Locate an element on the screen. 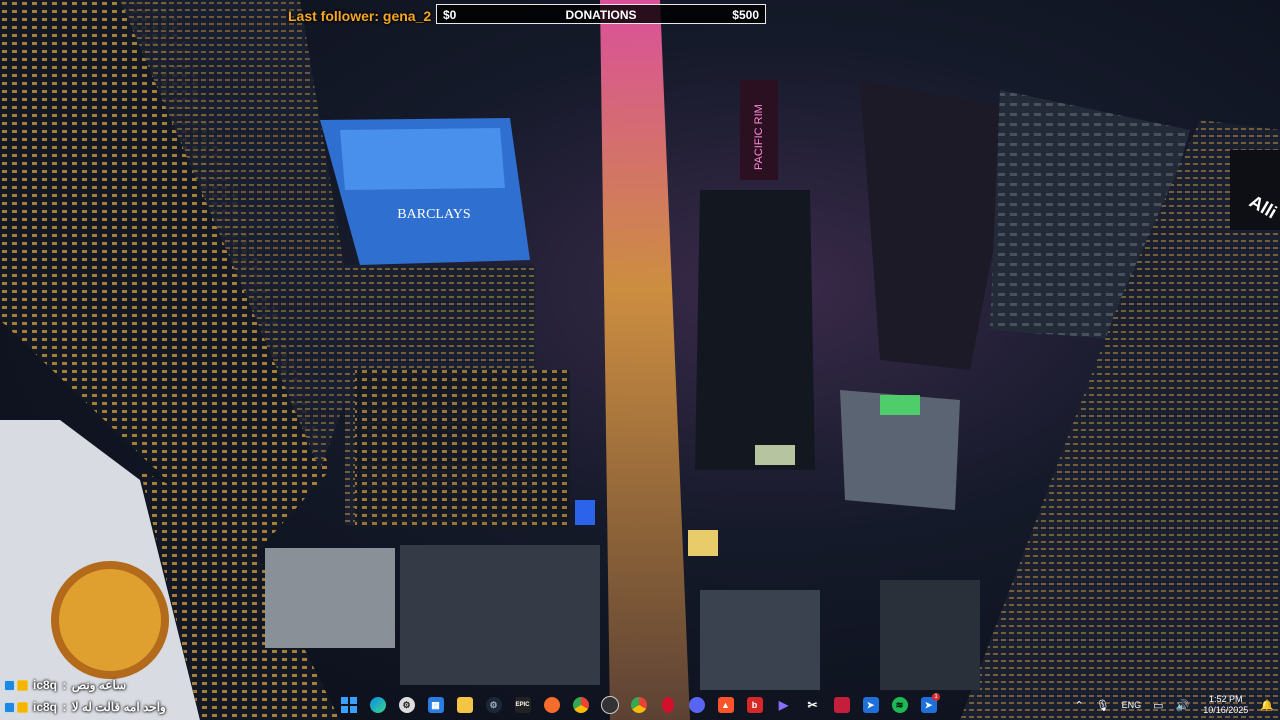  app-blue-notify-icon: ➤ 1 is located at coordinates (928, 705).